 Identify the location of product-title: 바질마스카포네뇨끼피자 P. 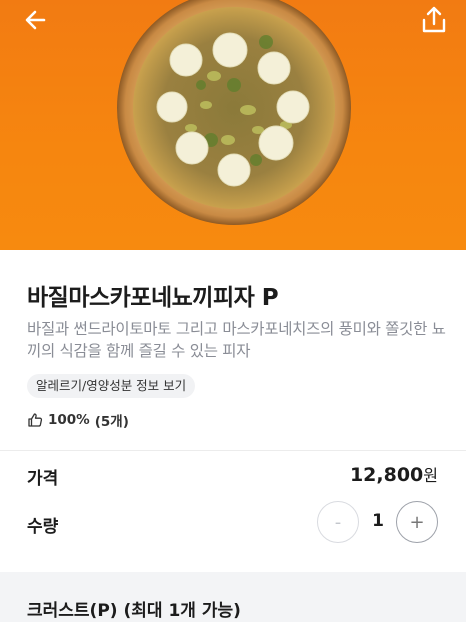
(153, 298).